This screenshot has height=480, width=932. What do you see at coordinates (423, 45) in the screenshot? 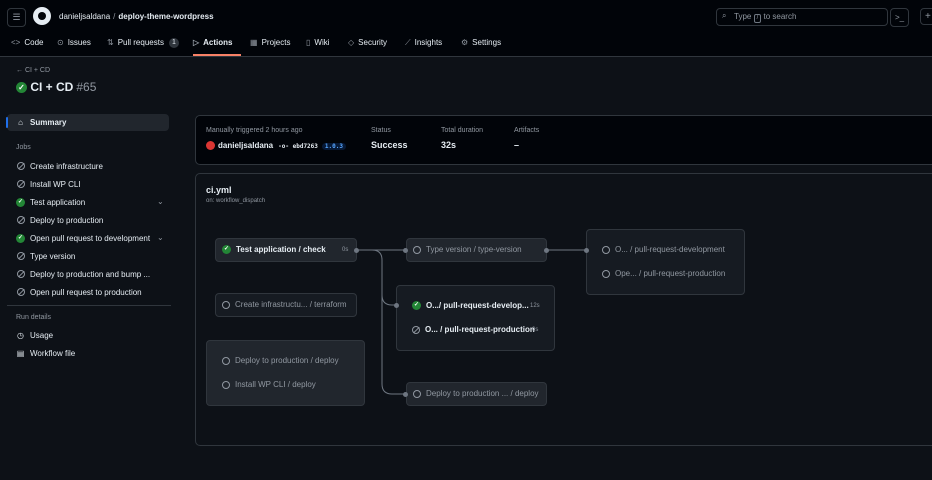
I see `tab-insights: ⟋ Insights` at bounding box center [423, 45].